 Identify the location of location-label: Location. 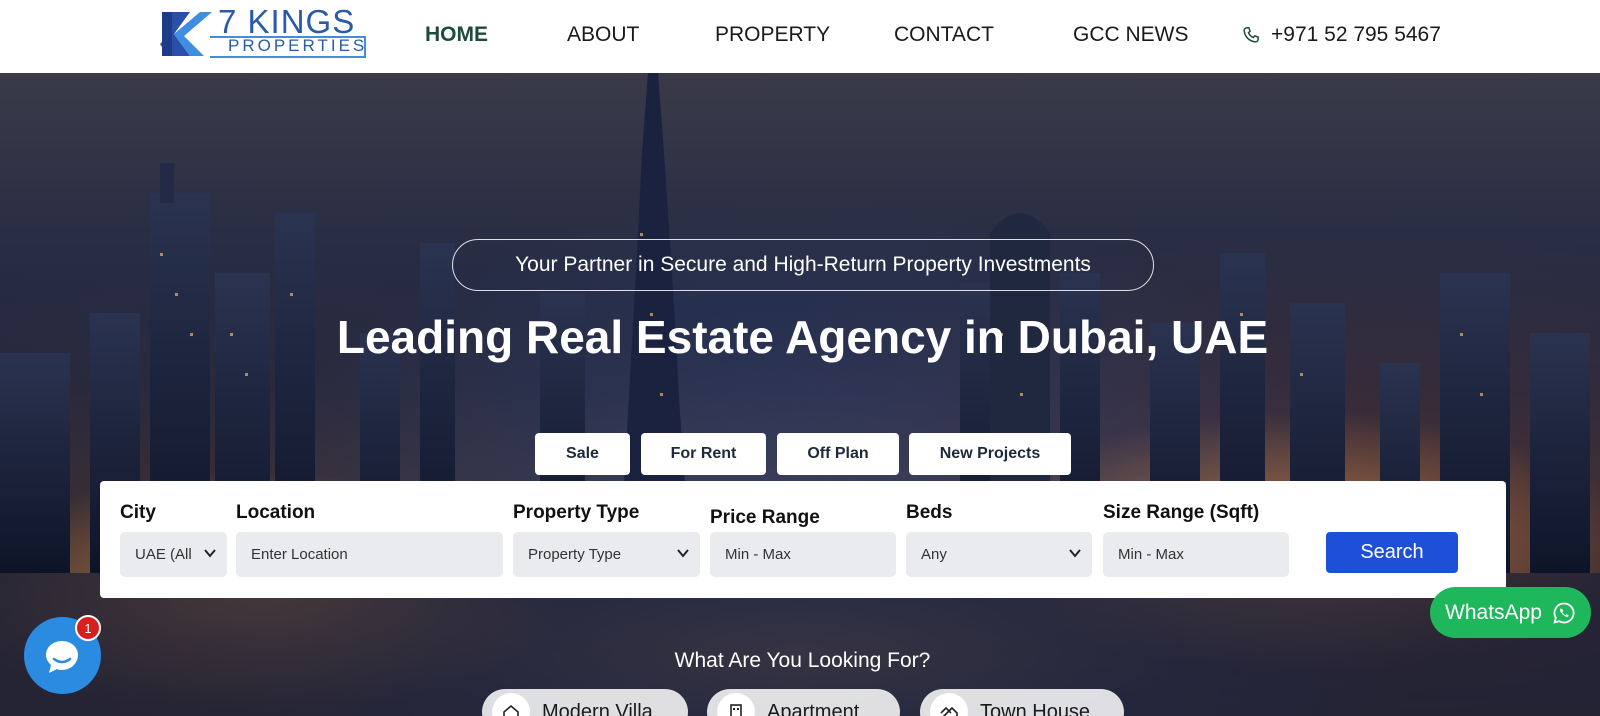
(276, 512).